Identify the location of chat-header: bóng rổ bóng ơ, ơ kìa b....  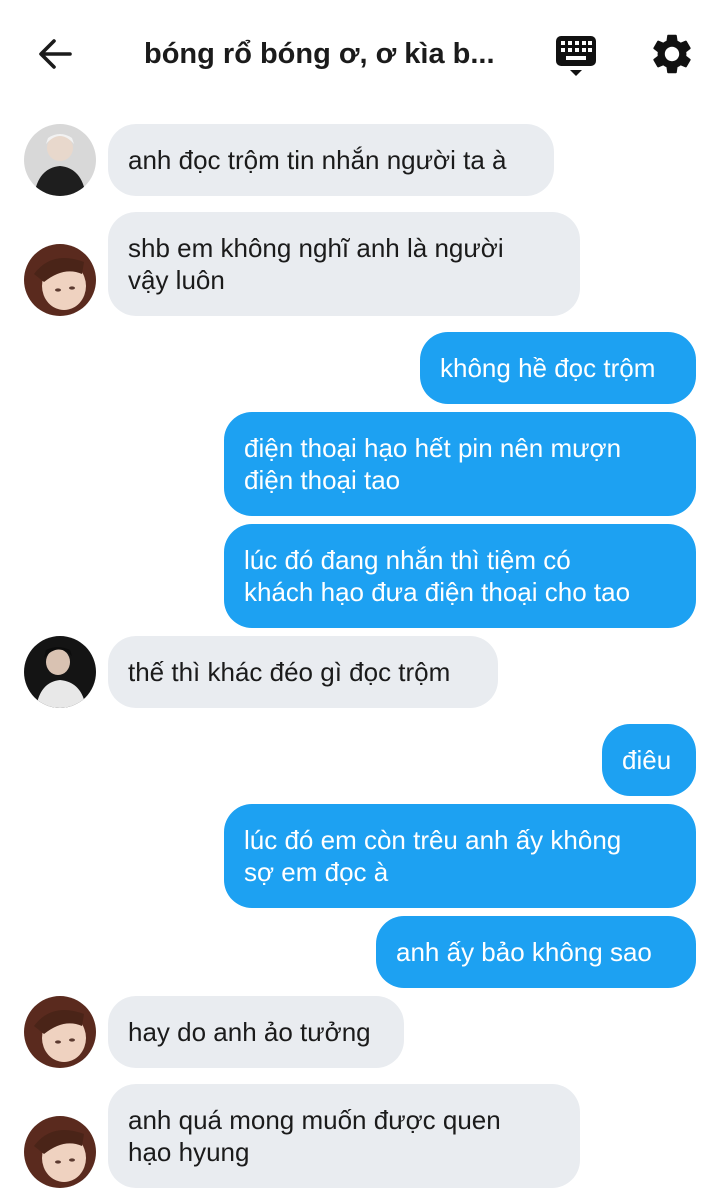
(360, 54).